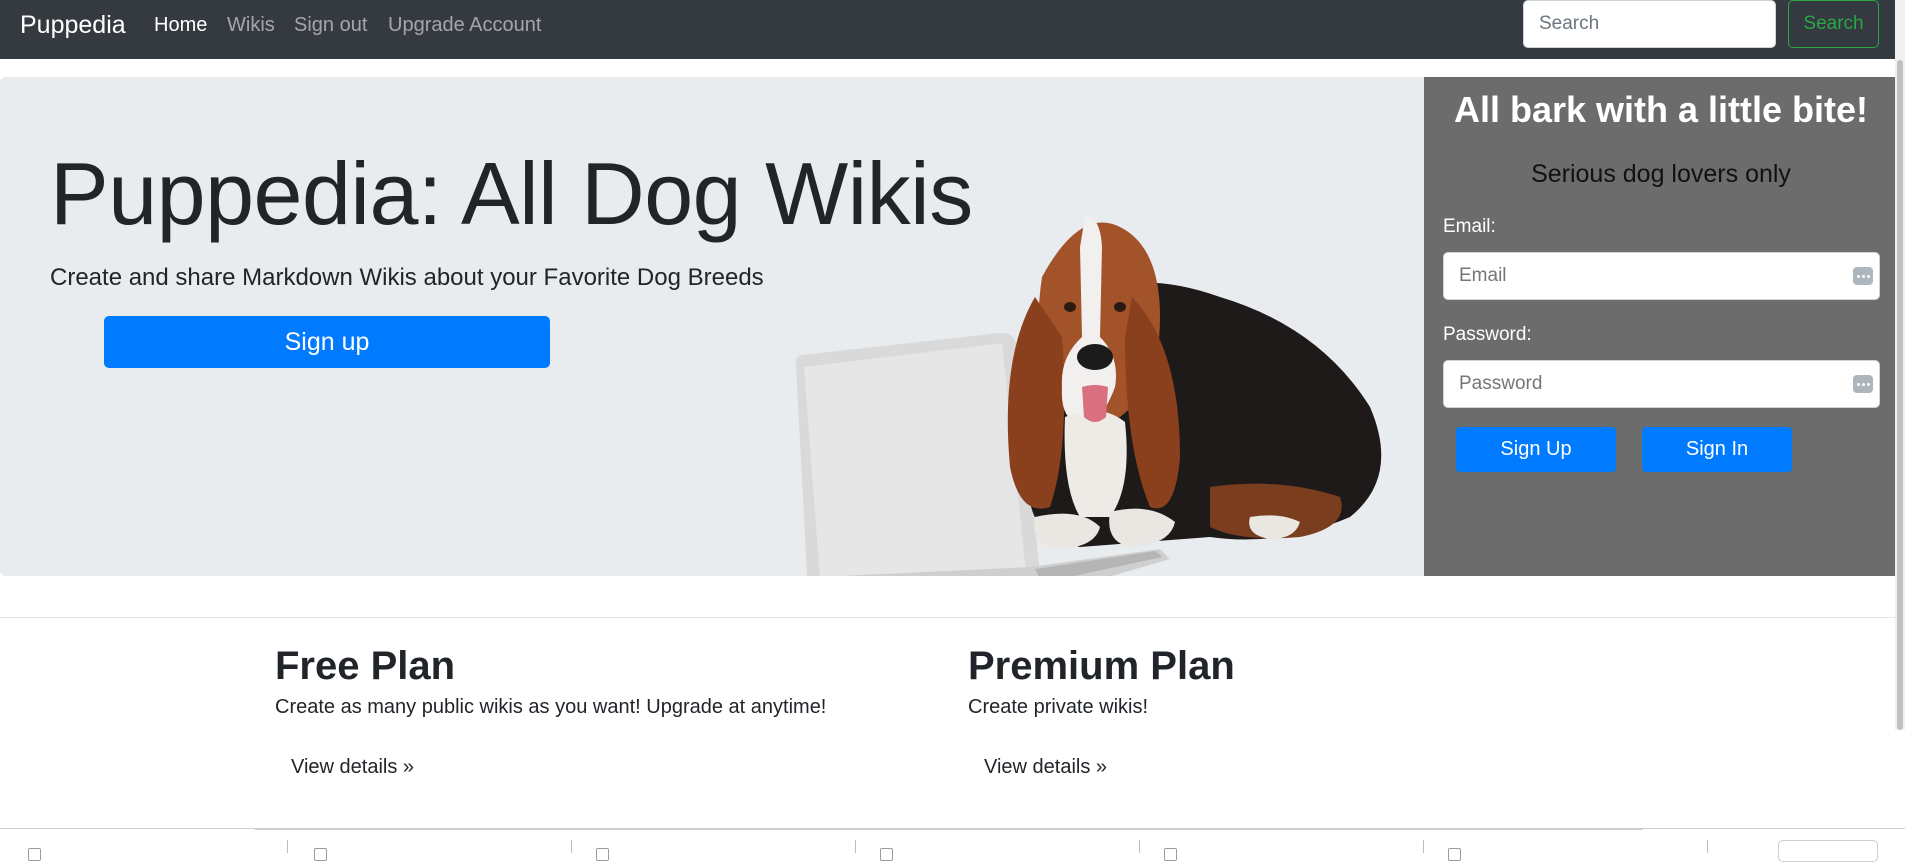  Describe the element at coordinates (1833, 24) in the screenshot. I see `search-button: Search` at that location.